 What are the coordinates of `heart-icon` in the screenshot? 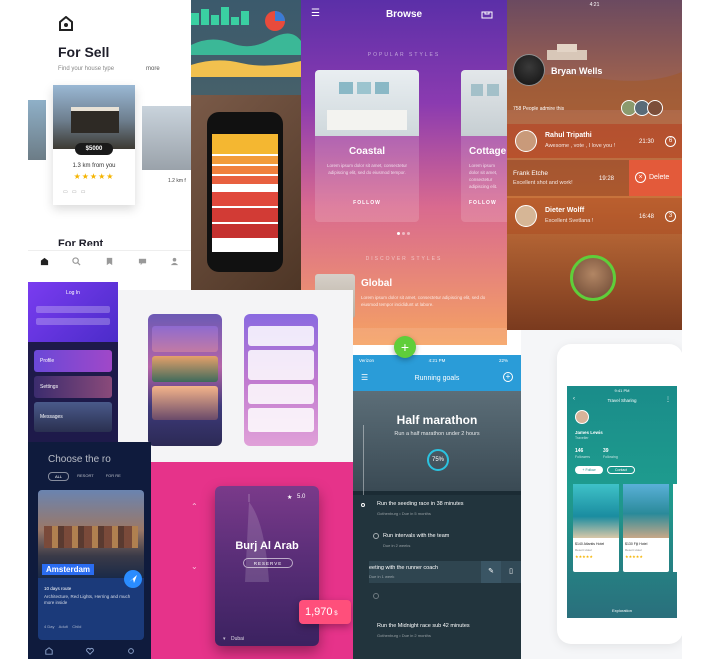 It's located at (89, 651).